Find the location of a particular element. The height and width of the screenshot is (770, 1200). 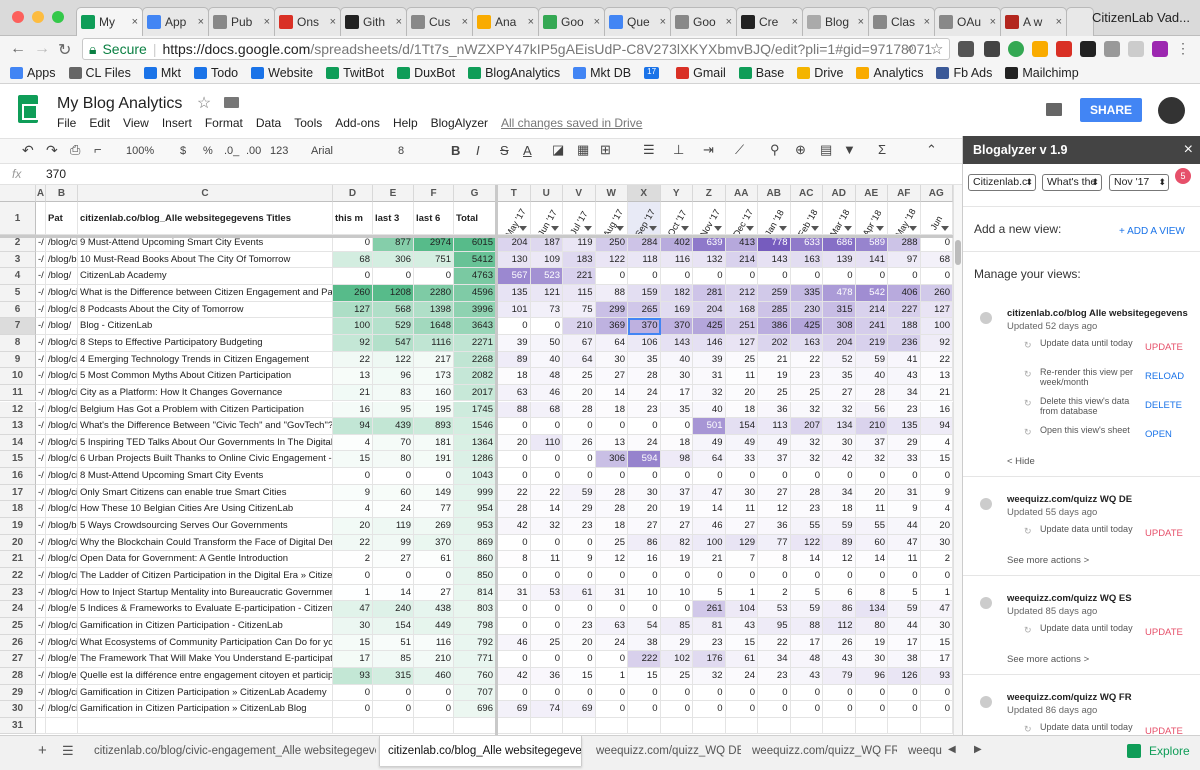

row-header: 20 is located at coordinates (18, 543).